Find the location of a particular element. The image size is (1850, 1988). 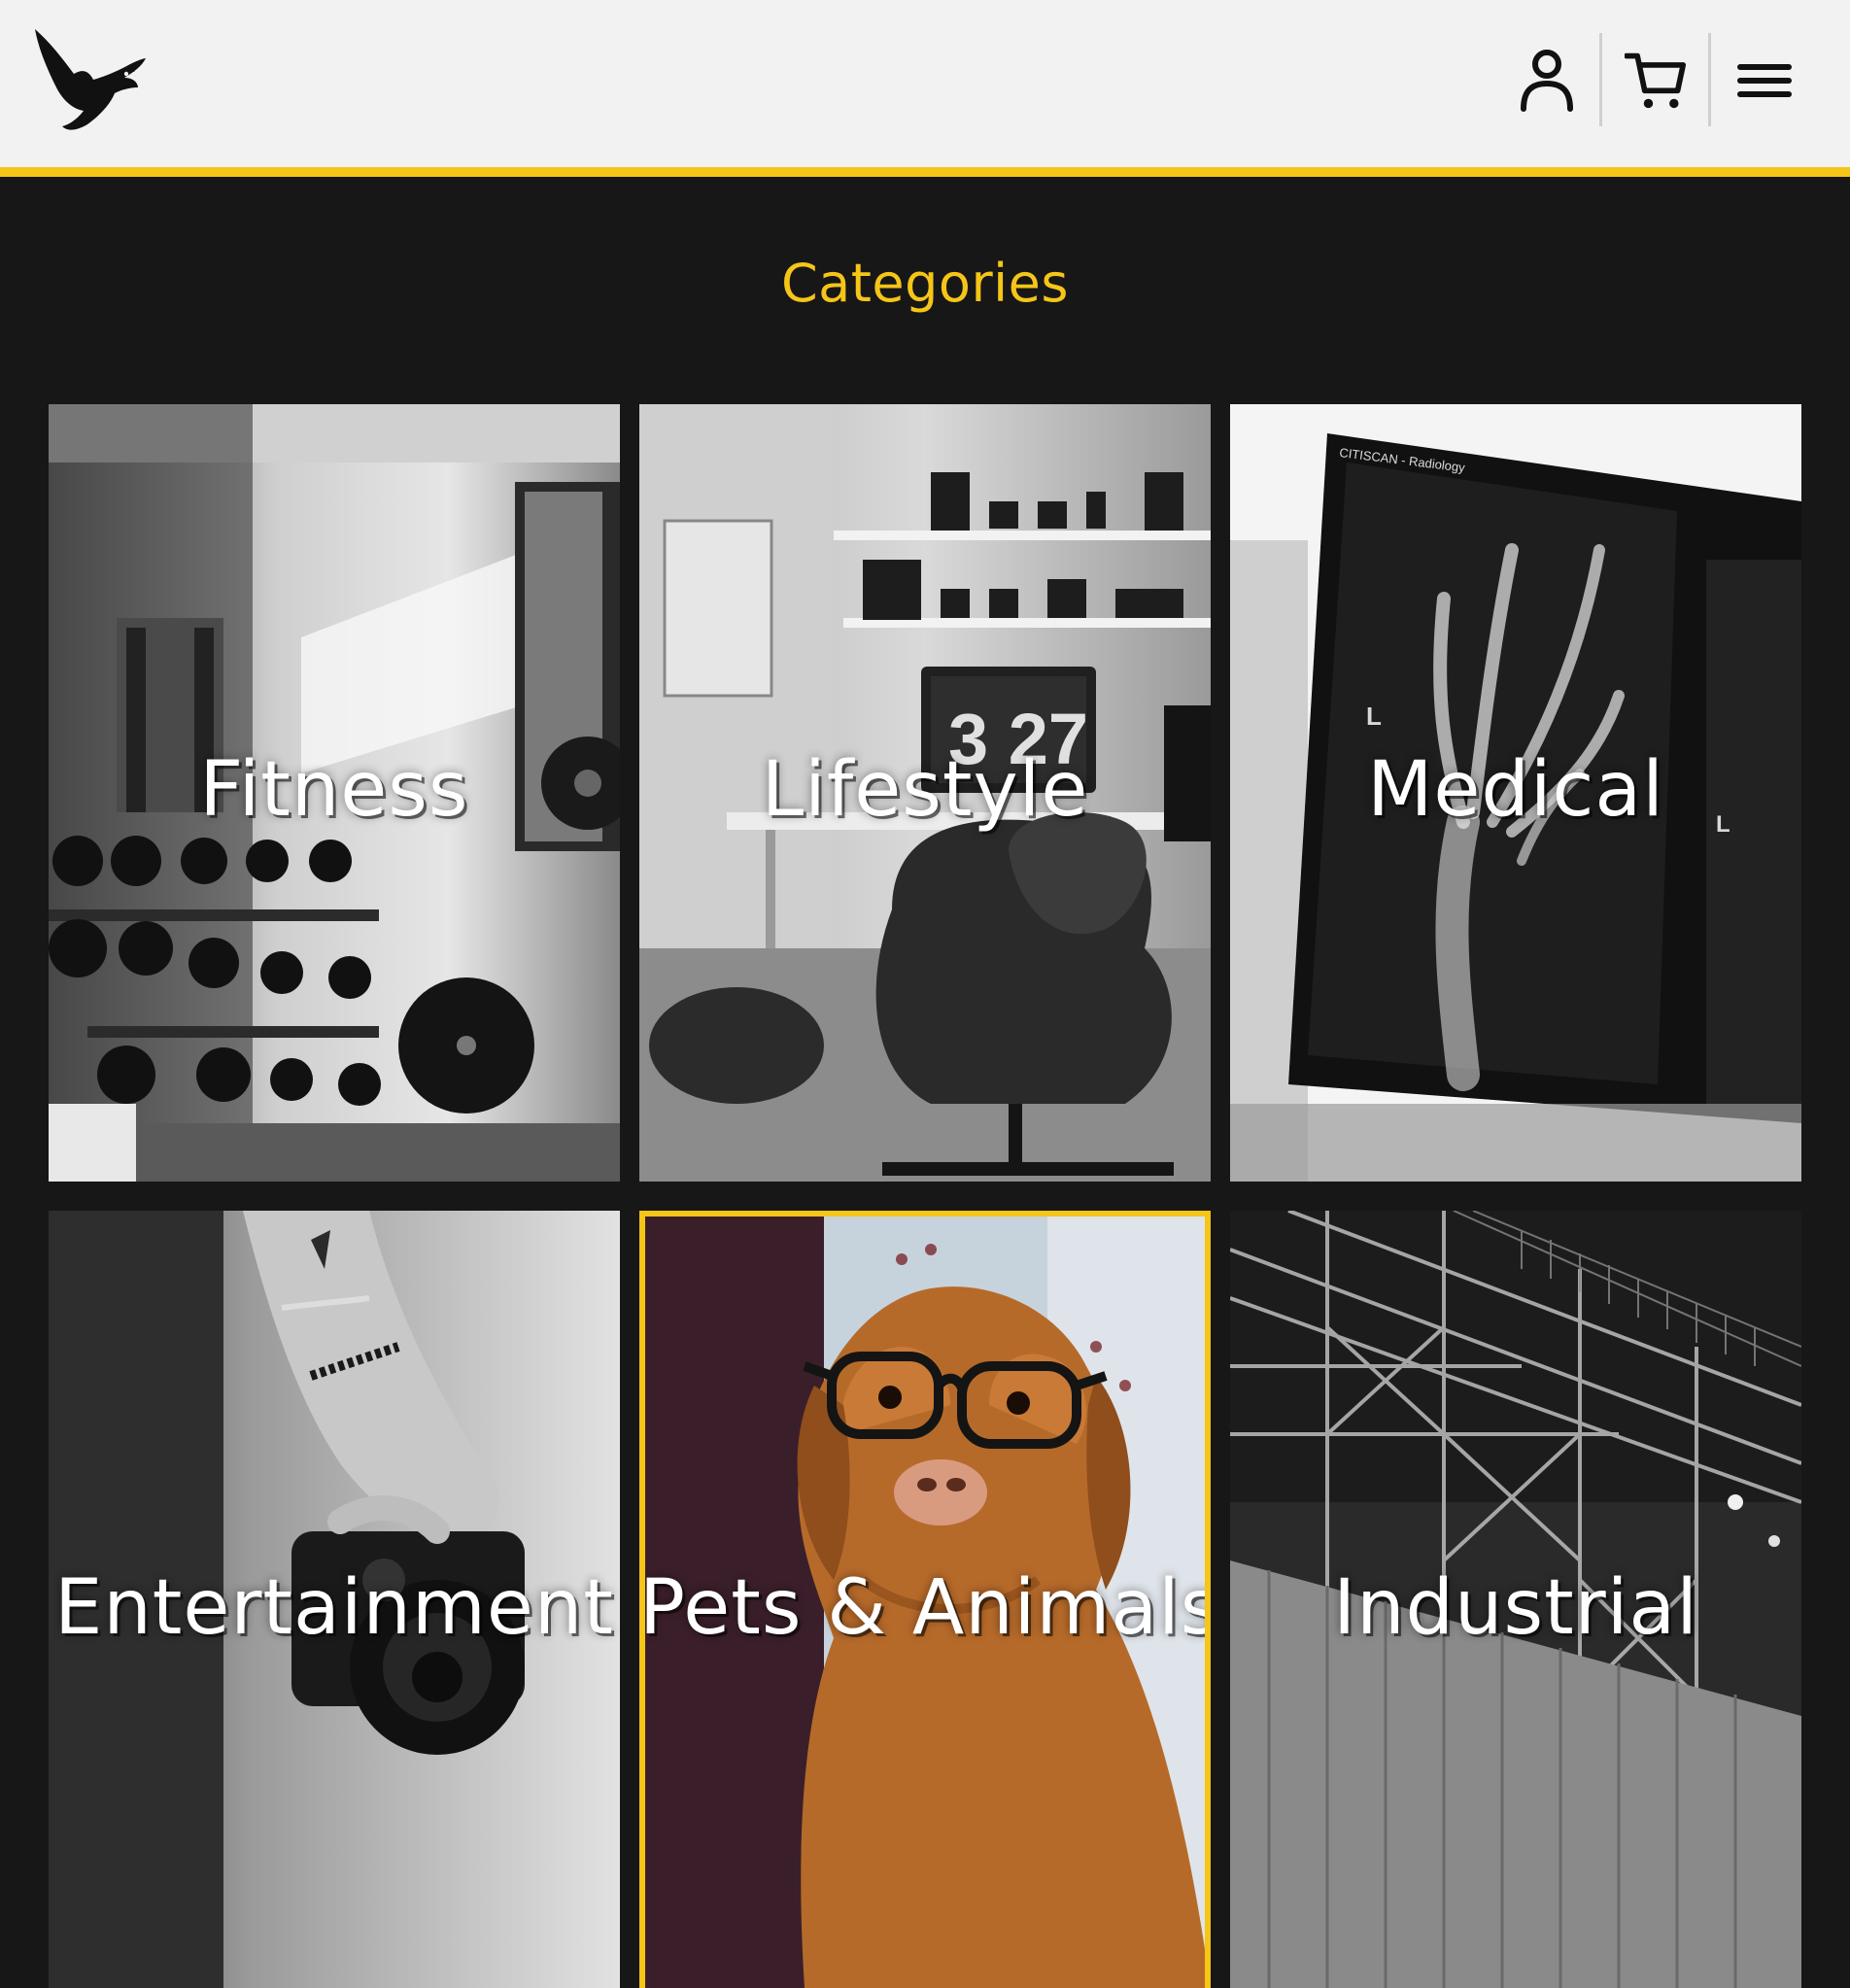

page-title: Categories is located at coordinates (925, 283).